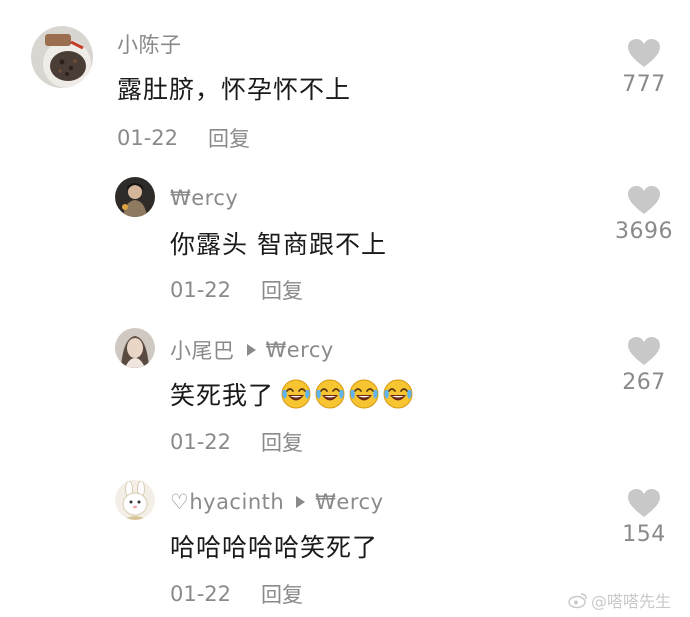  What do you see at coordinates (631, 601) in the screenshot?
I see `watermark-text: @嗒嗒先生` at bounding box center [631, 601].